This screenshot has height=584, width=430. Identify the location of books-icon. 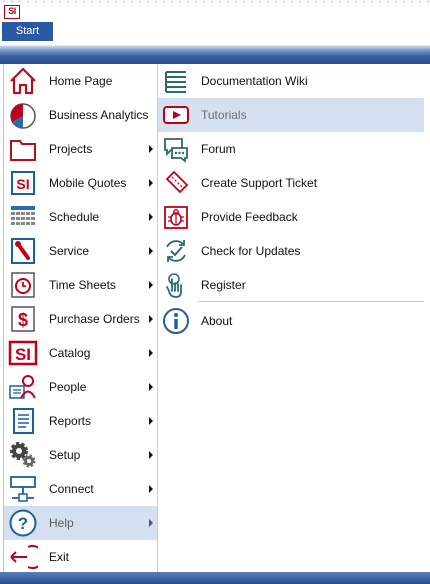
(176, 81).